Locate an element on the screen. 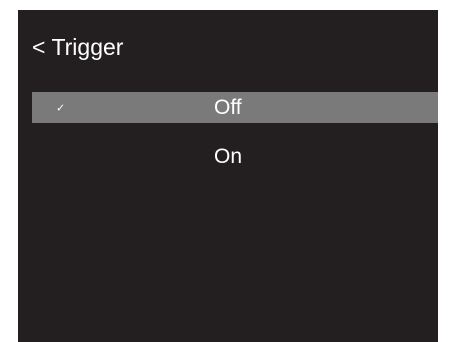 The image size is (450, 342). checkmark-icon: ✓ is located at coordinates (61, 108).